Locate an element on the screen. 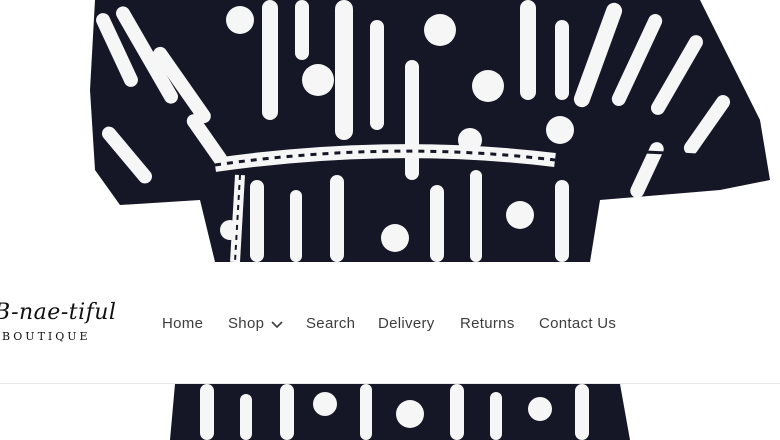 The width and height of the screenshot is (780, 440). product-image-bottom is located at coordinates (390, 412).